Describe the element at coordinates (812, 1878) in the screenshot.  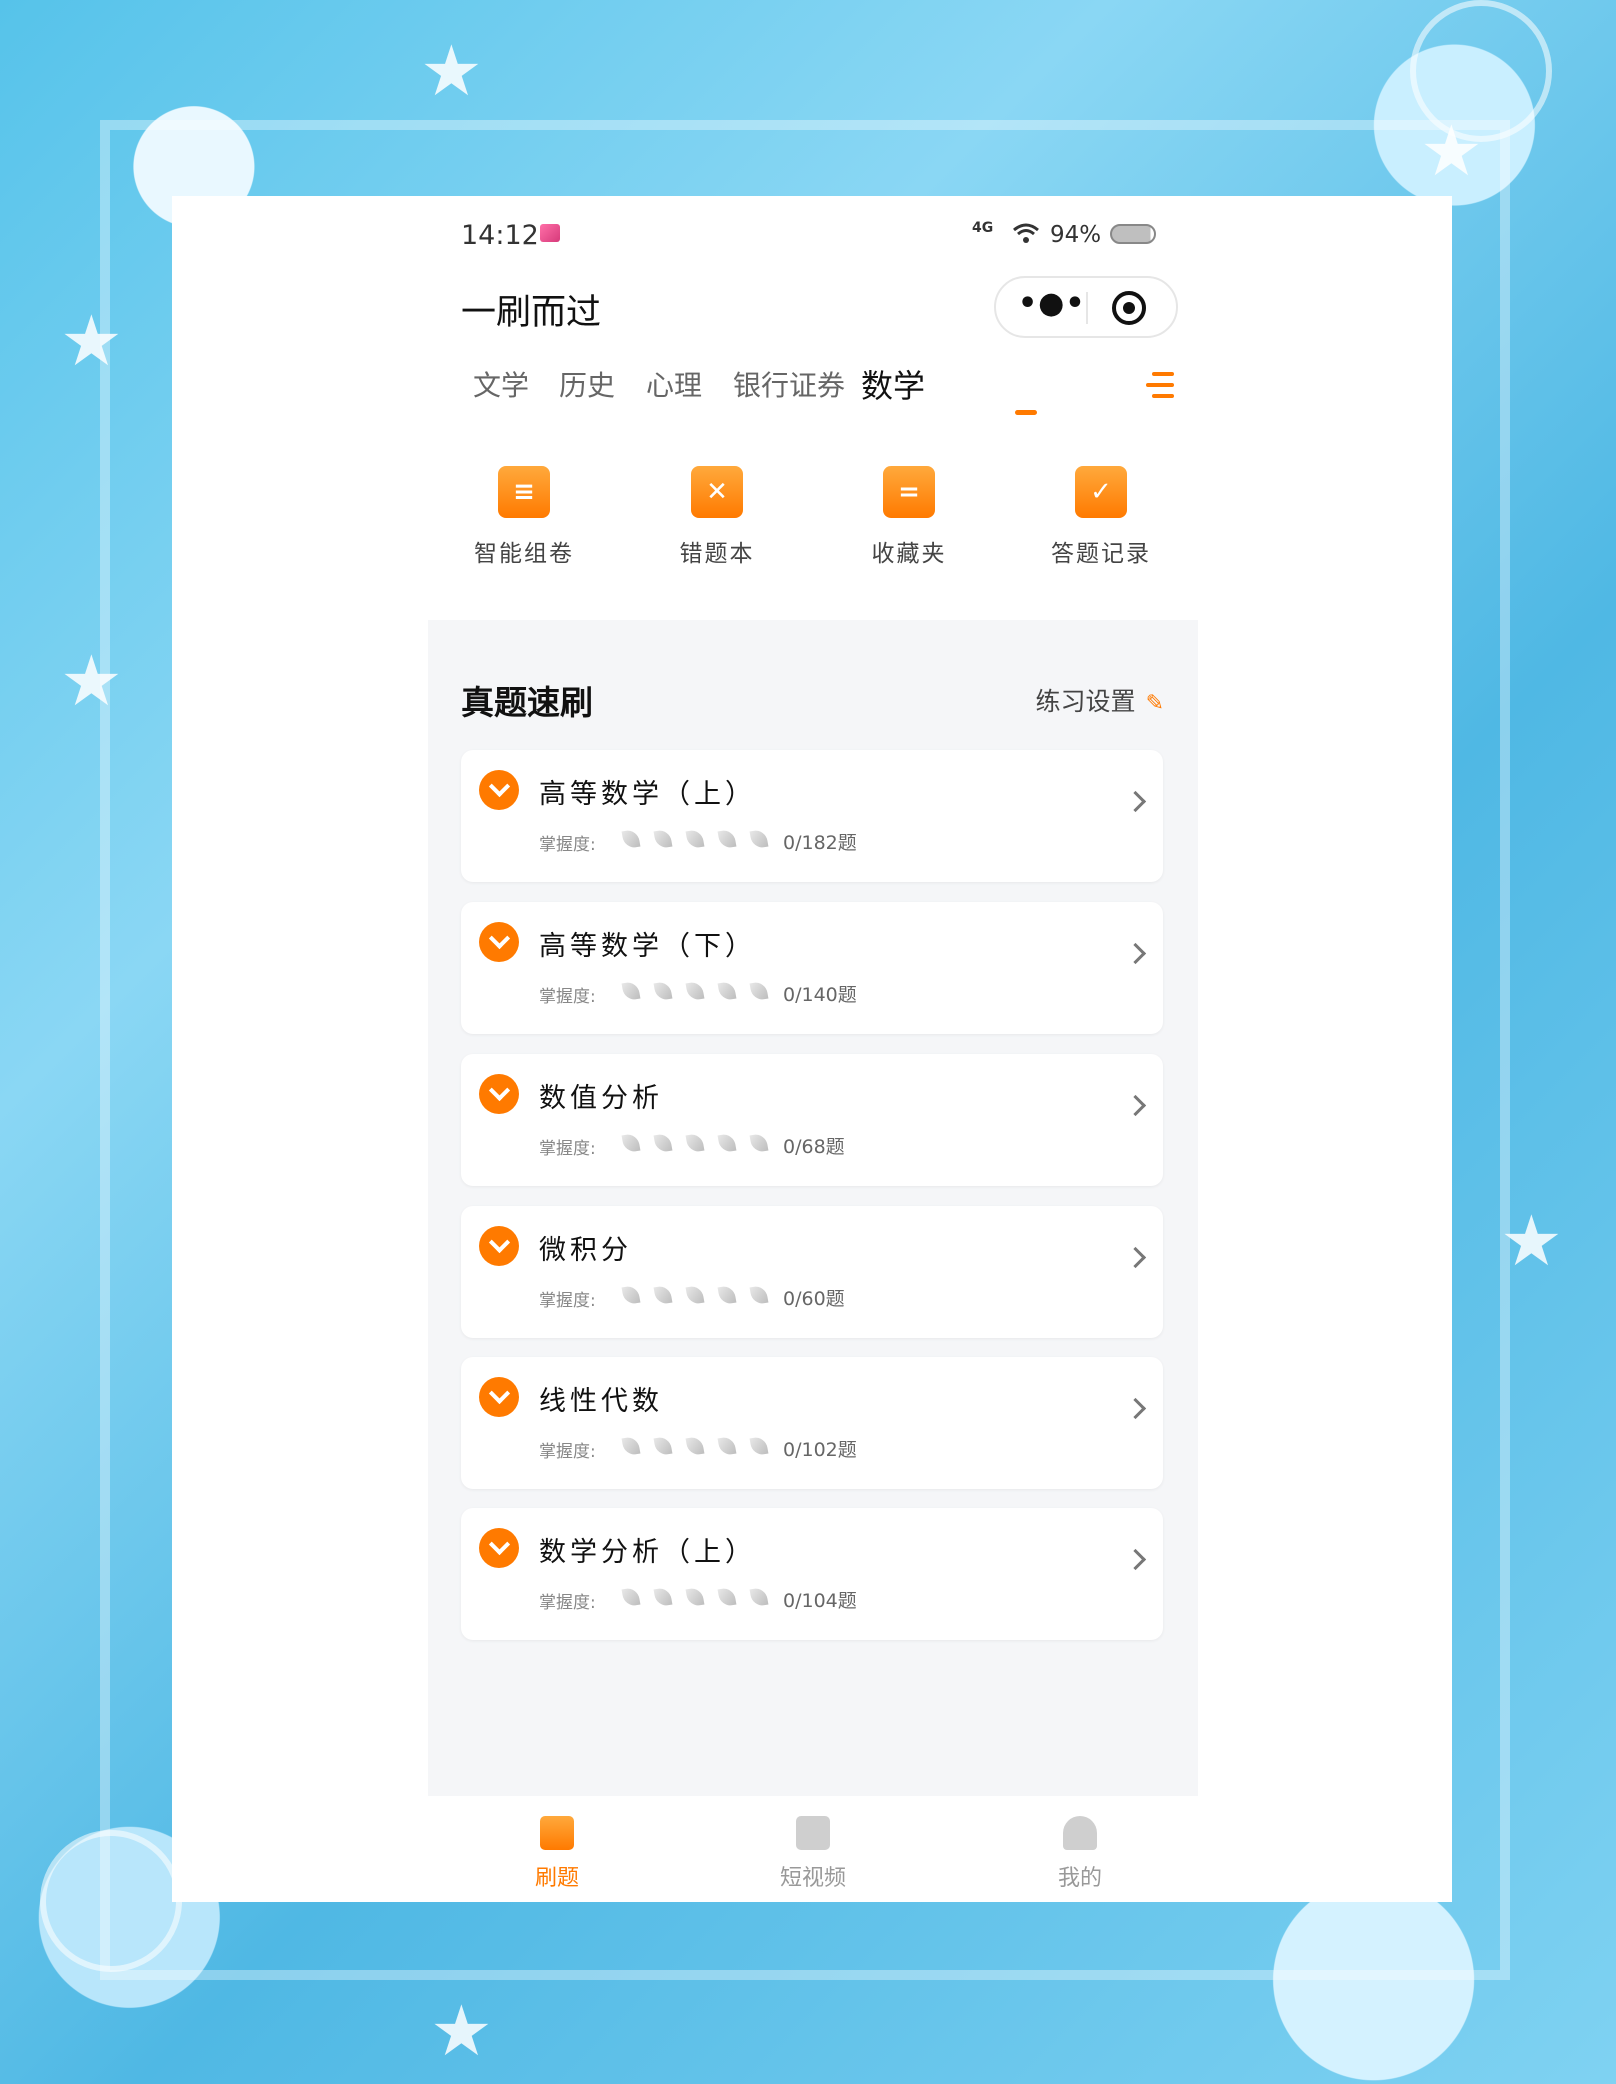
I see `nav-label: 短视频` at that location.